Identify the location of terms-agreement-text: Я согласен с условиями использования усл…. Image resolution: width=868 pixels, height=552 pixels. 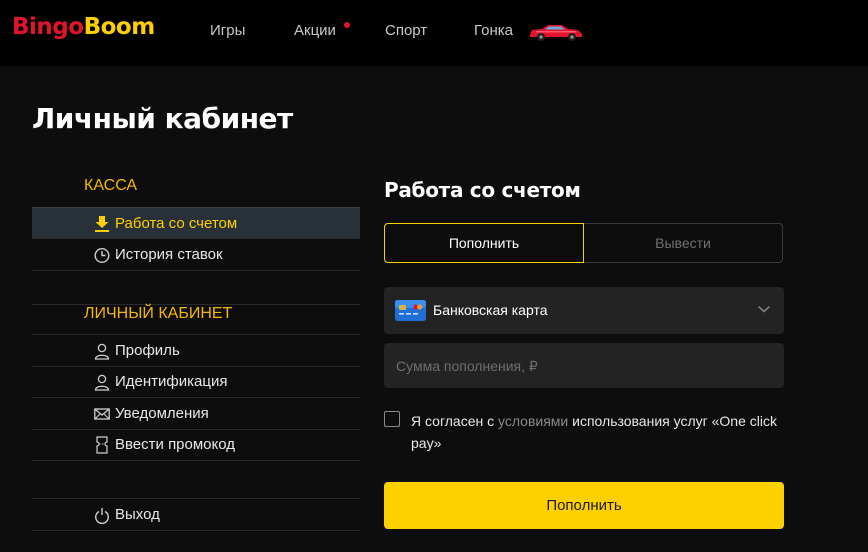
(596, 432).